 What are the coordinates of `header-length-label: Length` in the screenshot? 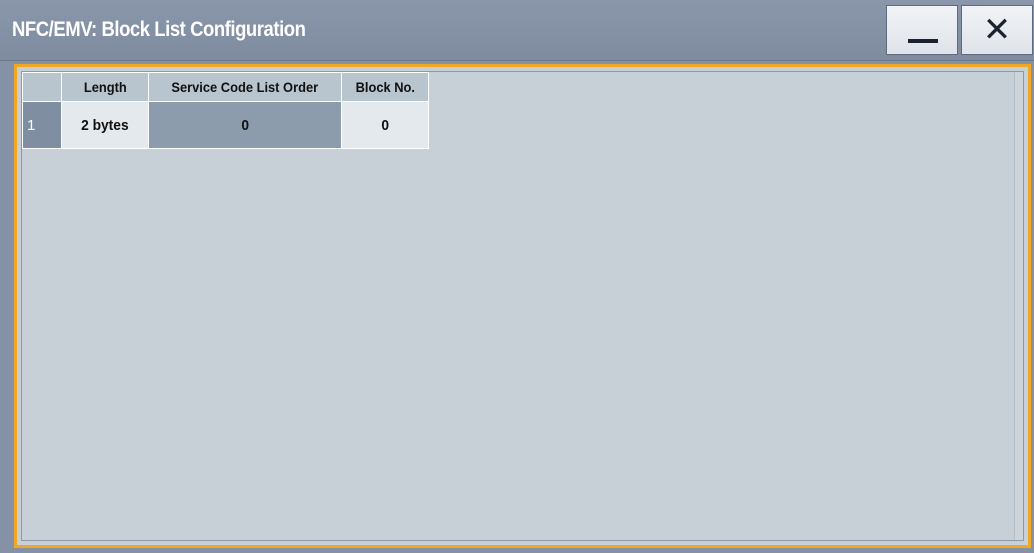 It's located at (105, 87).